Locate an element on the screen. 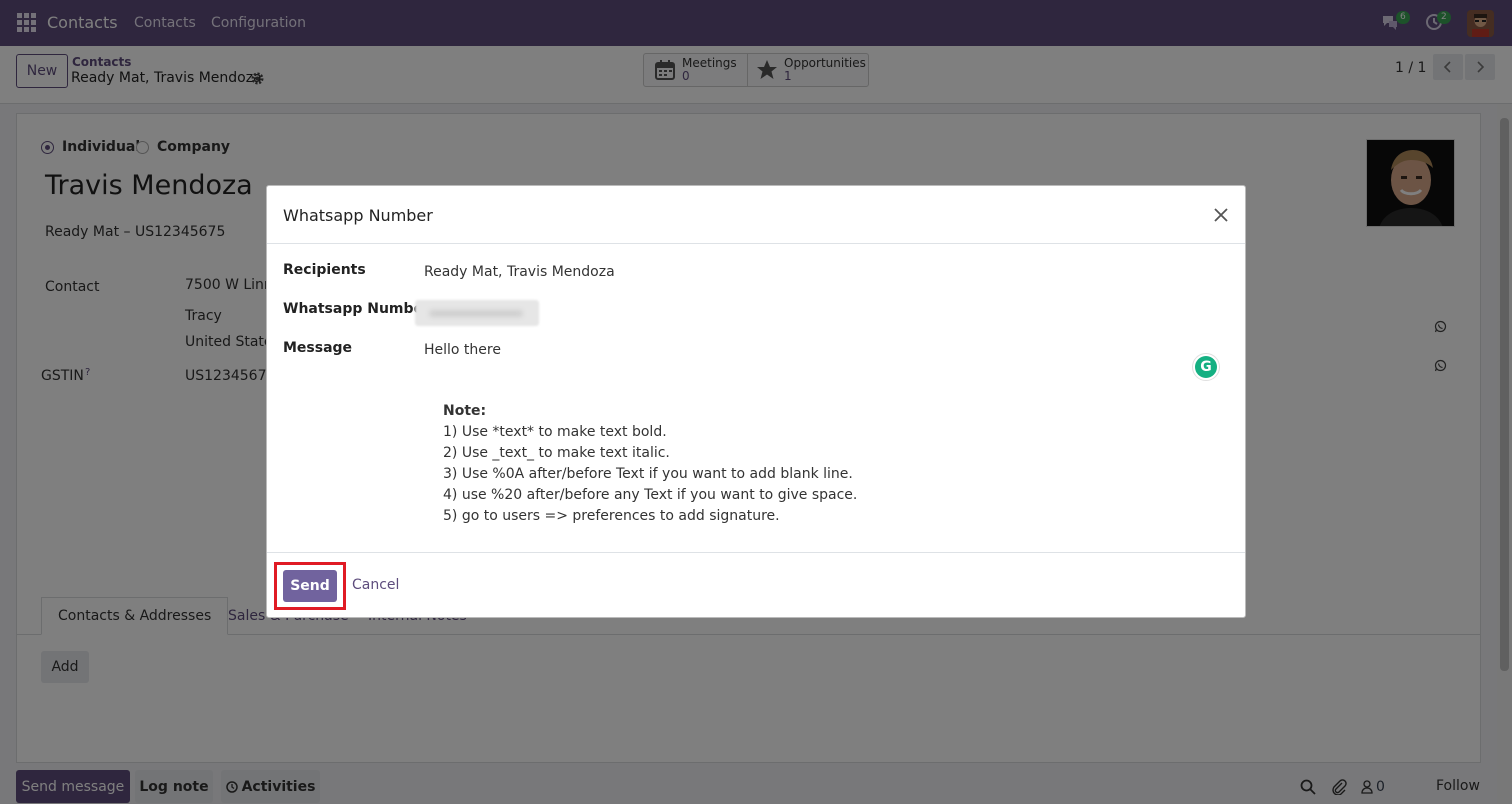  note-line: 1) Use *text* to make text bold. is located at coordinates (555, 432).